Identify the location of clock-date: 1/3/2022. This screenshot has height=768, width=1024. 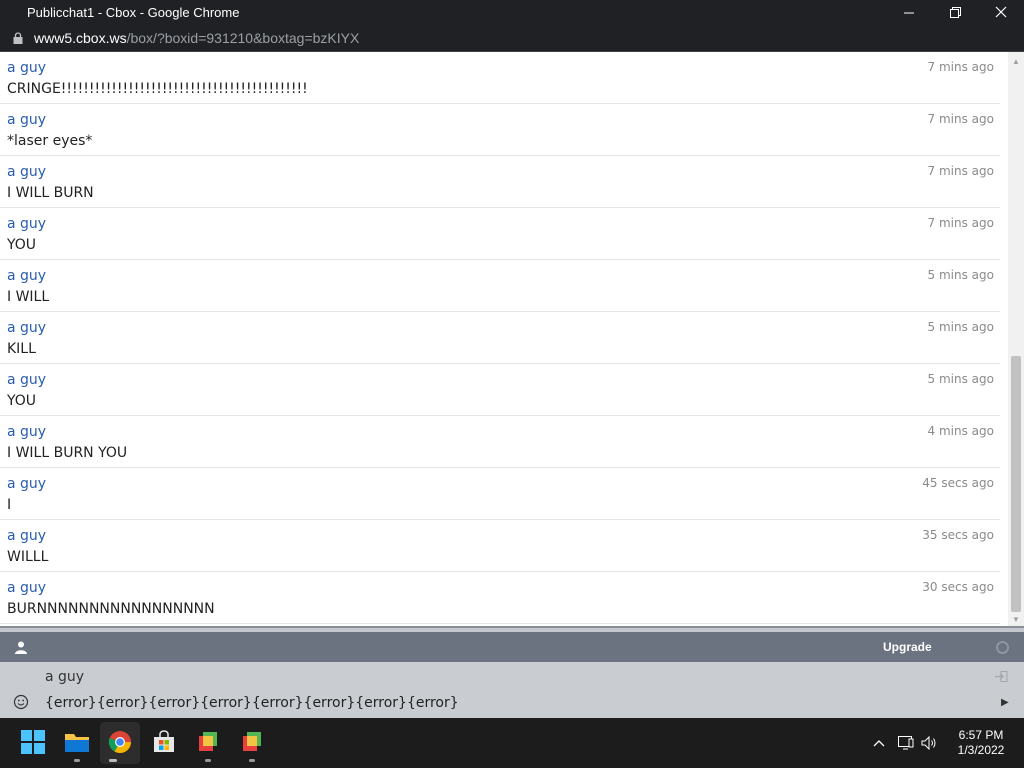
(981, 750).